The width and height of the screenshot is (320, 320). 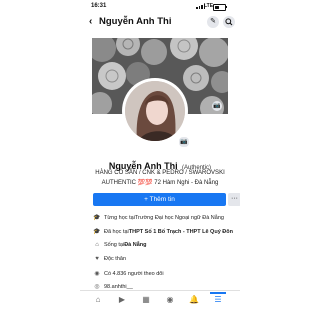 What do you see at coordinates (209, 6) in the screenshot?
I see `network-label: LTE` at bounding box center [209, 6].